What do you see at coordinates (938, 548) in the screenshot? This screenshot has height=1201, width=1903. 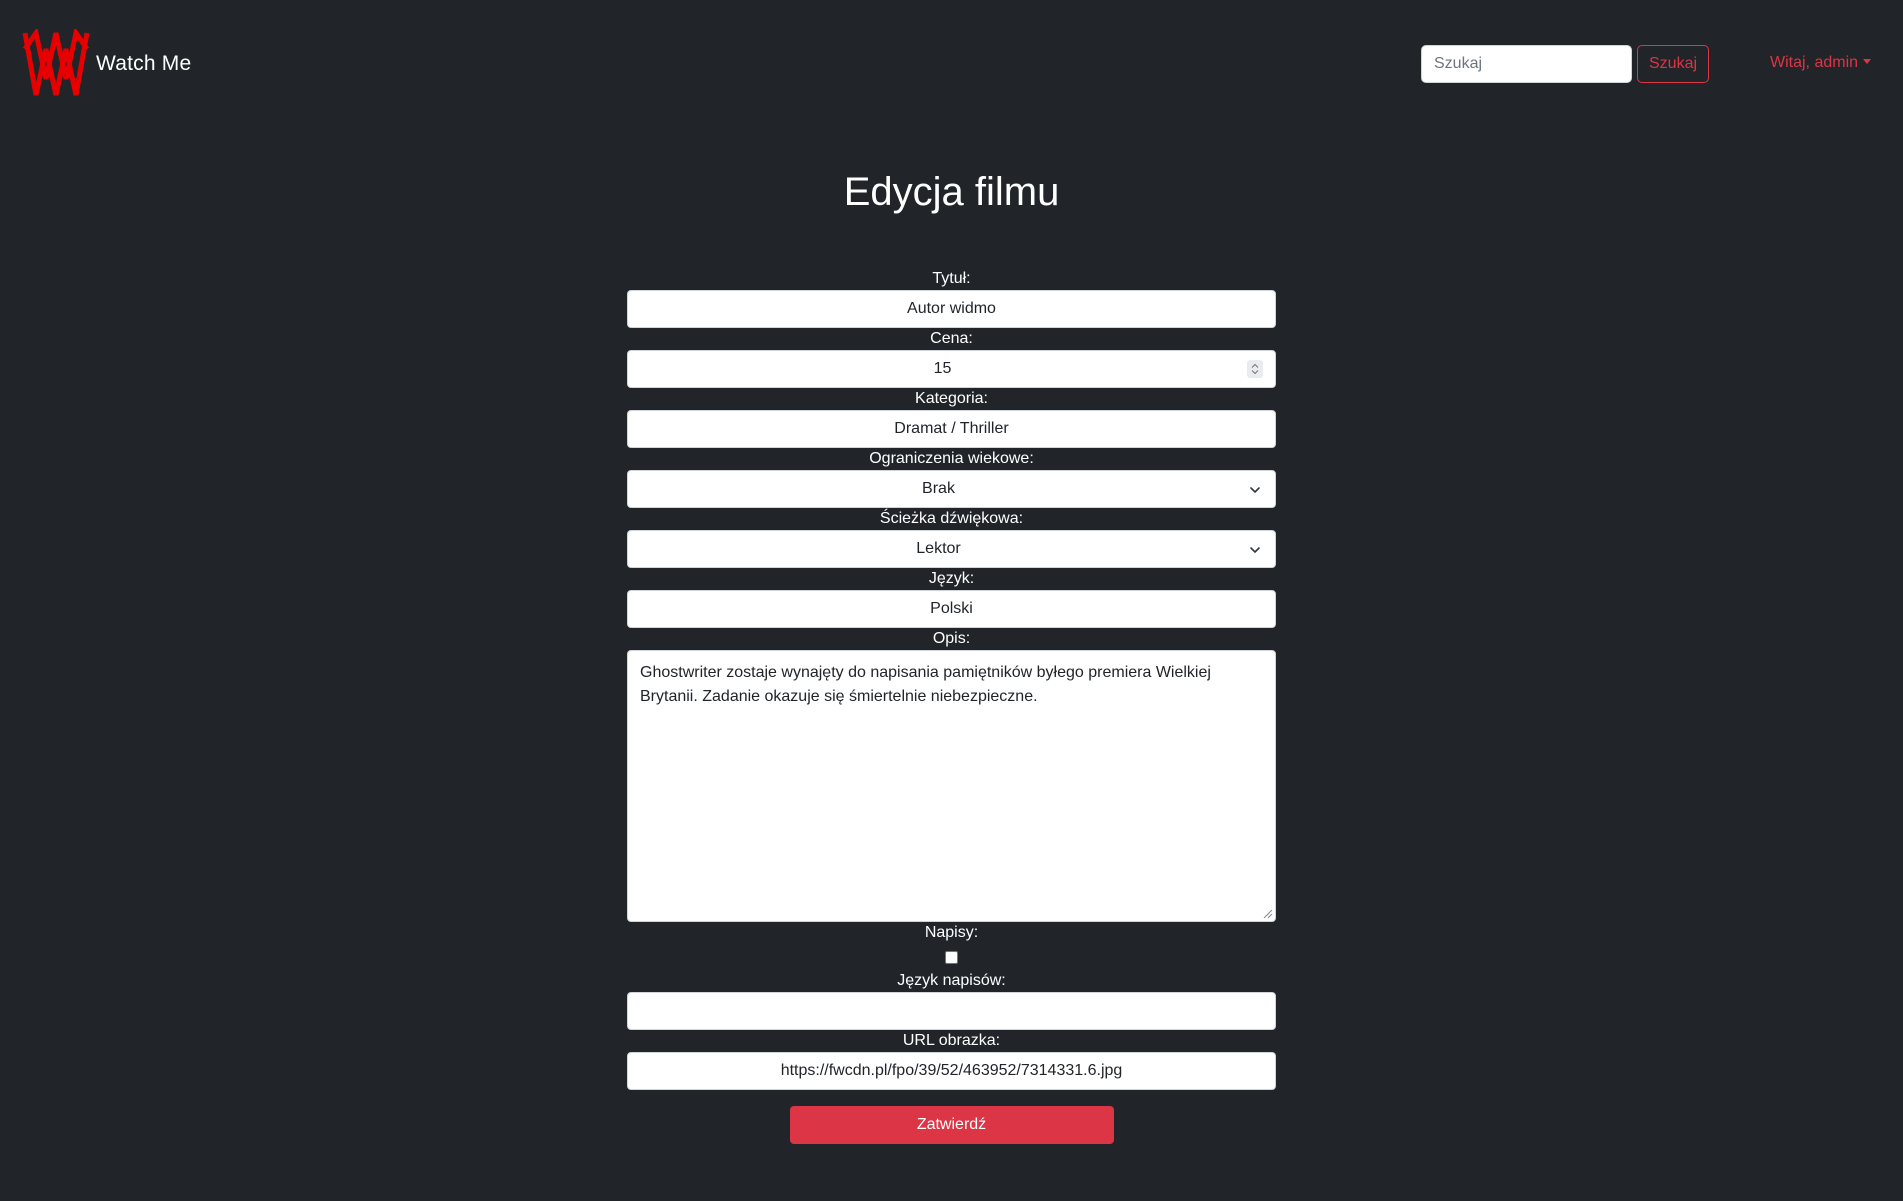 I see `soundtrack-value: Lektor` at bounding box center [938, 548].